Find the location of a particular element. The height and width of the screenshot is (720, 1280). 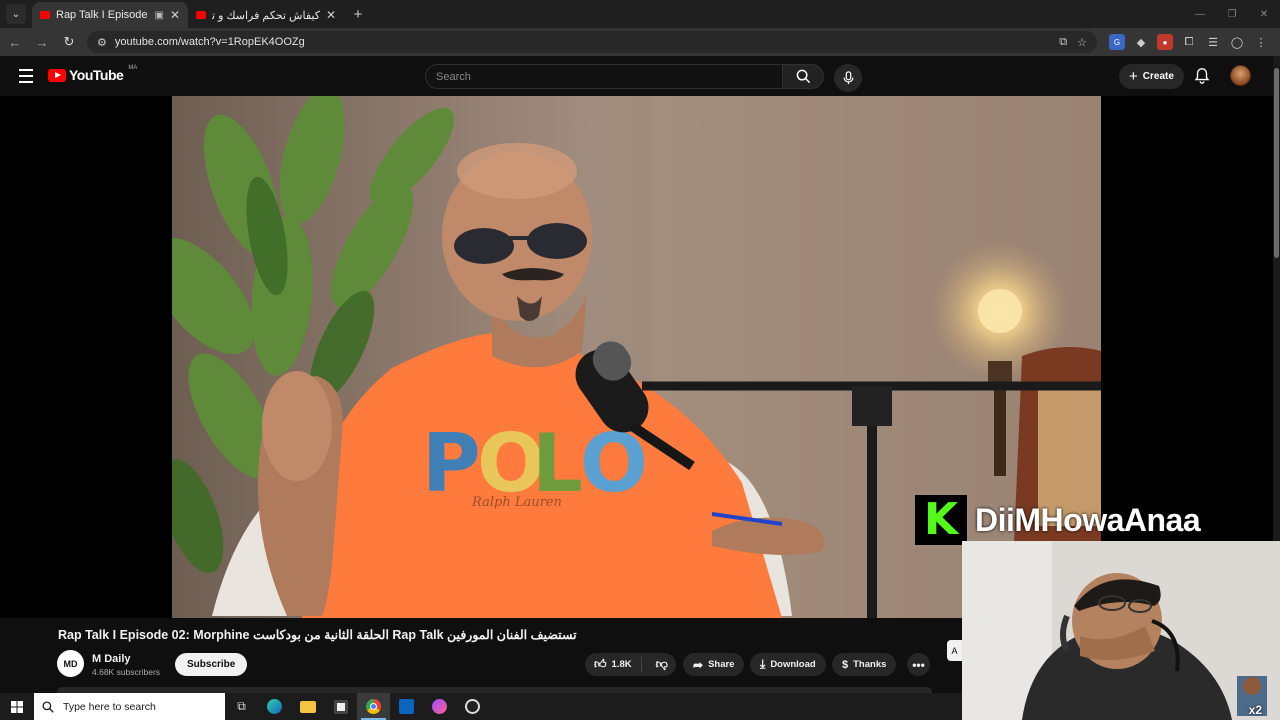

kick-logo-letter: K is located at coordinates (941, 519).